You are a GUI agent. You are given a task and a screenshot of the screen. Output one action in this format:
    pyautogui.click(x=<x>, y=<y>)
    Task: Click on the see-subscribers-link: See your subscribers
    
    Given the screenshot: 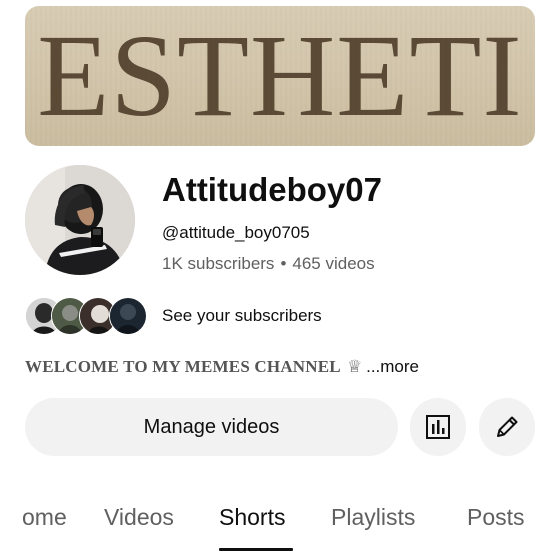 What is the action you would take?
    pyautogui.click(x=242, y=316)
    